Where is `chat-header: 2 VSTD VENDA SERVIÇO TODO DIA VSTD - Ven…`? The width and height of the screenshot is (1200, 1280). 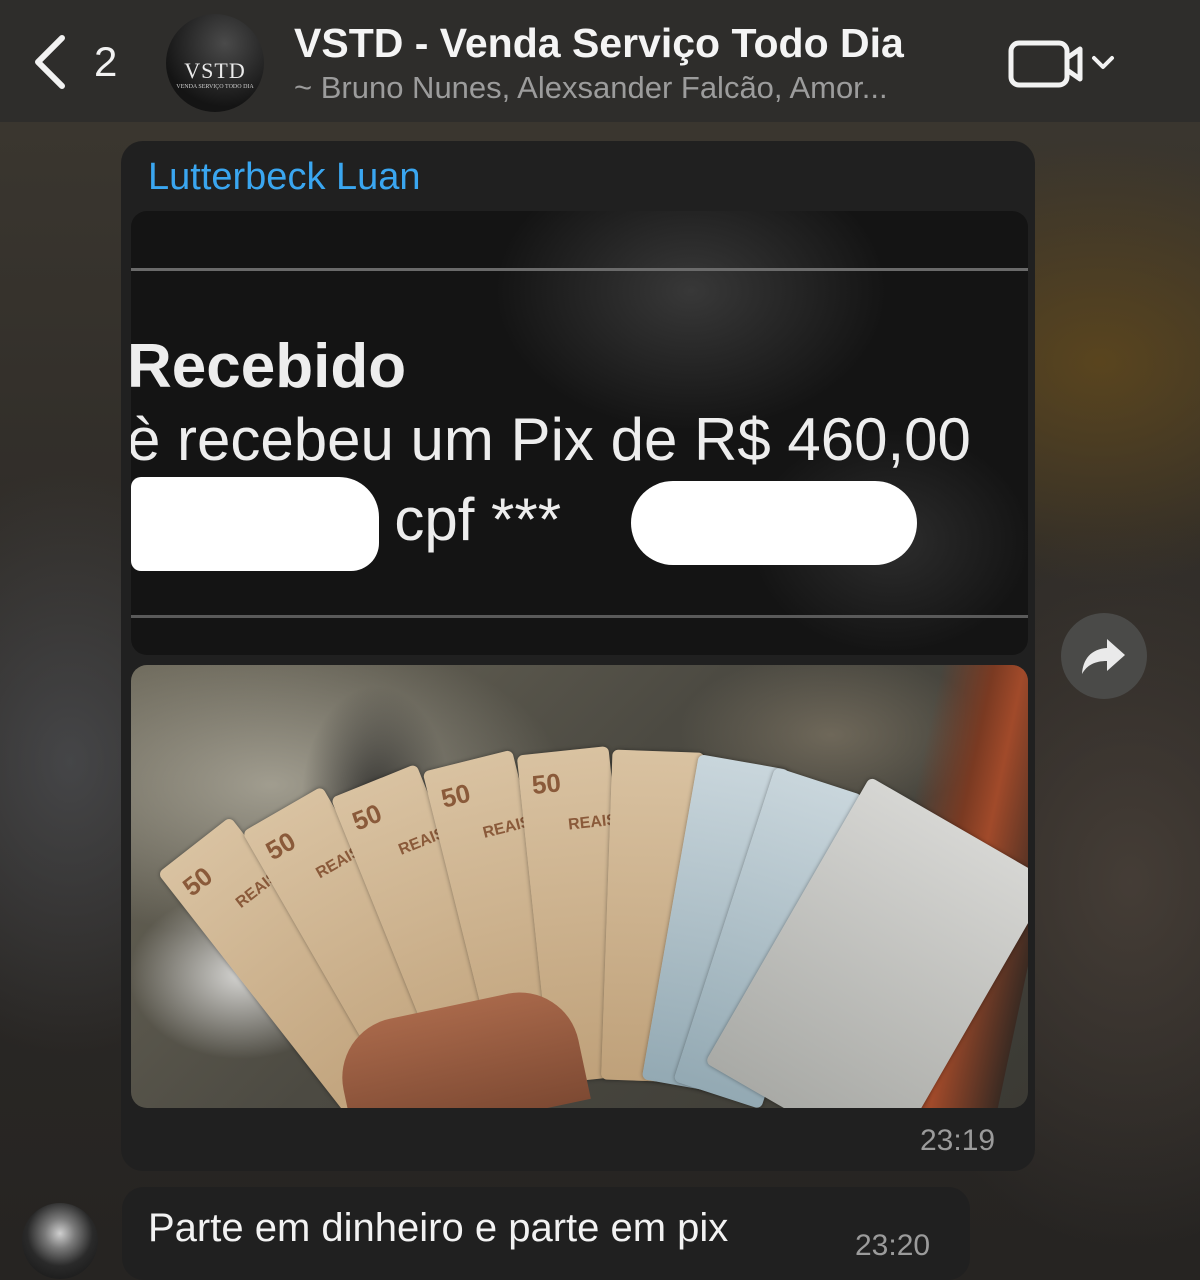
chat-header: 2 VSTD VENDA SERVIÇO TODO DIA VSTD - Ven… is located at coordinates (600, 61).